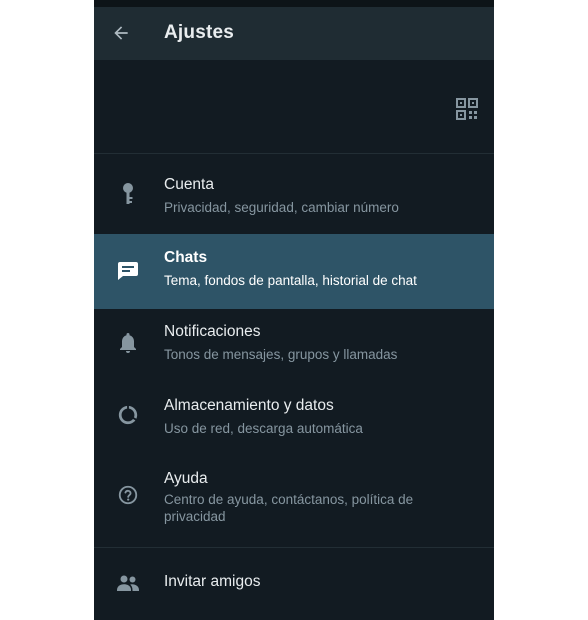  I want to click on menu-item-subtitle: Privacidad, seguridad, cambiar número, so click(281, 207).